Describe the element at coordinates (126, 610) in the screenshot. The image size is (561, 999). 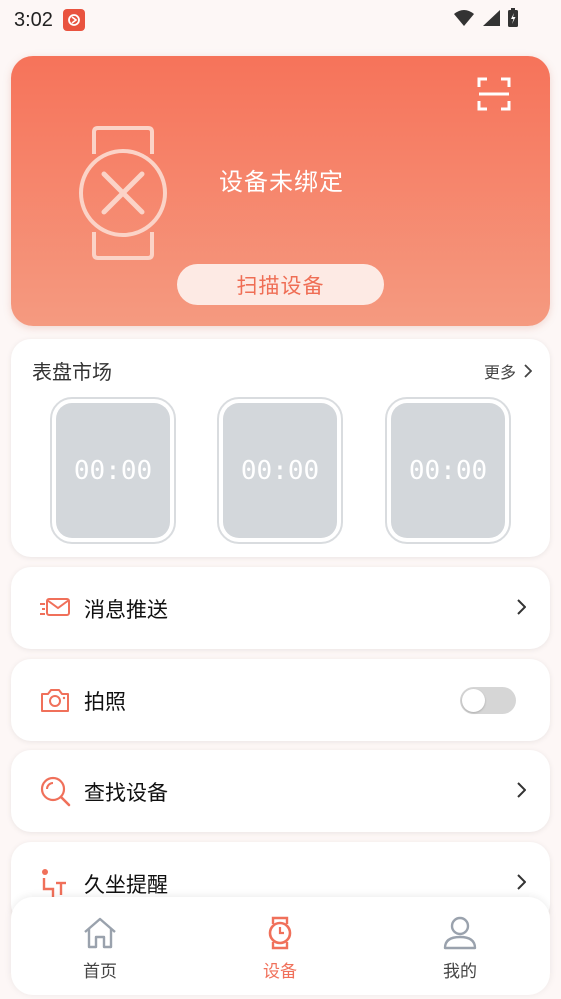
I see `feature-label: 消息推送` at that location.